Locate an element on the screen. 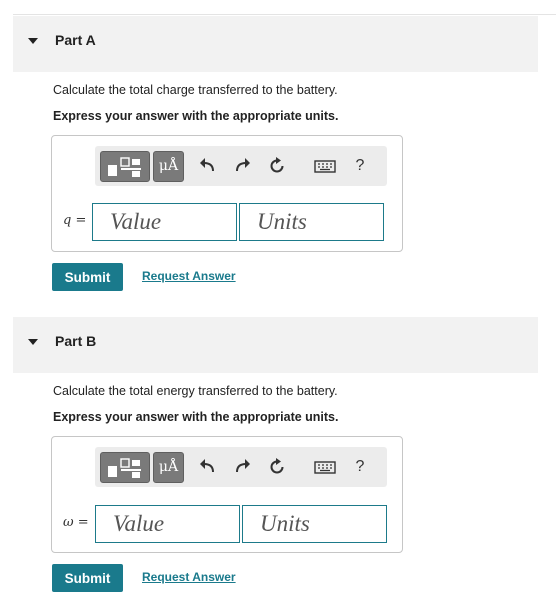  top-divider is located at coordinates (284, 14).